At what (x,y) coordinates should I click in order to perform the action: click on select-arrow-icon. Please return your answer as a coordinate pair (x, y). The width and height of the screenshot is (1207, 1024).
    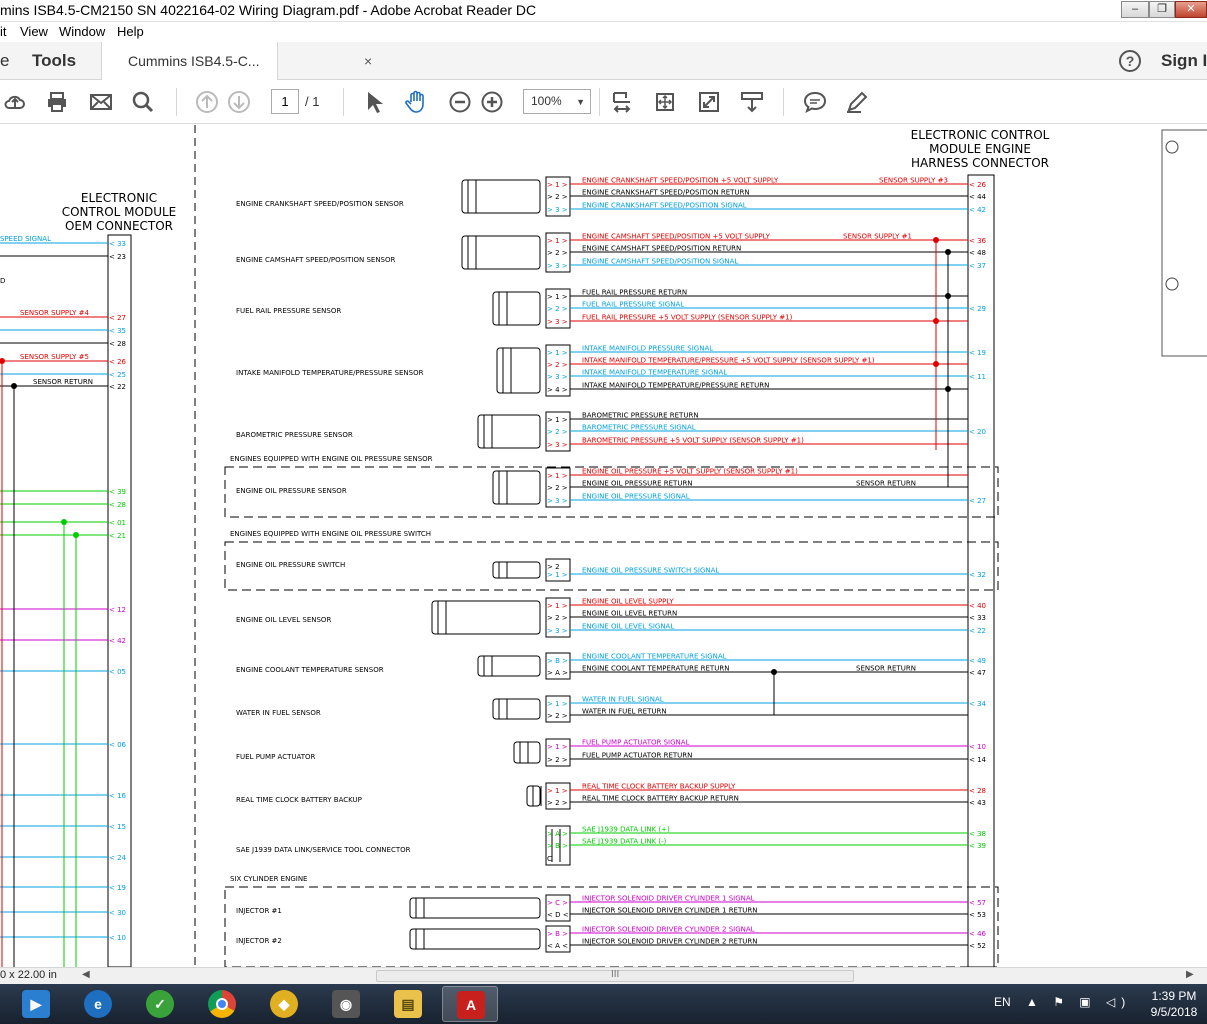
    Looking at the image, I should click on (374, 102).